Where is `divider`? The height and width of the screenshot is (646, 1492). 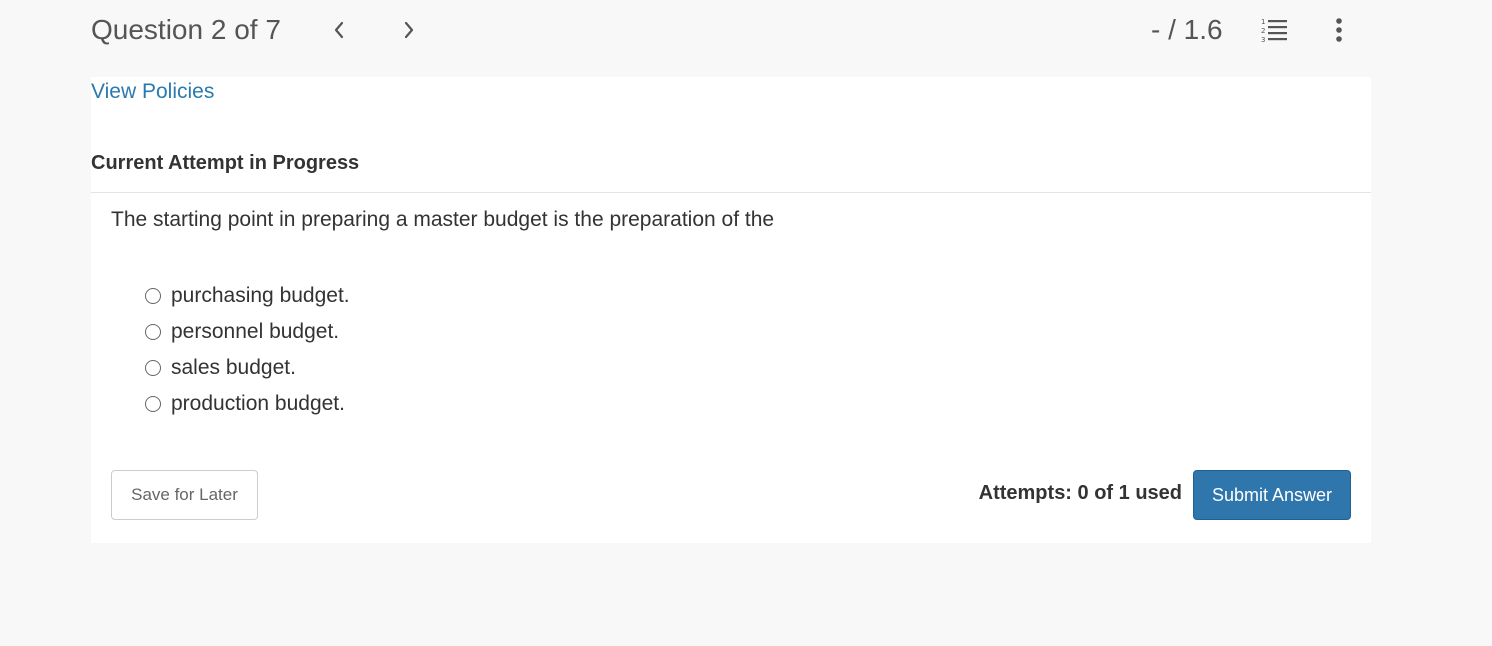
divider is located at coordinates (731, 192).